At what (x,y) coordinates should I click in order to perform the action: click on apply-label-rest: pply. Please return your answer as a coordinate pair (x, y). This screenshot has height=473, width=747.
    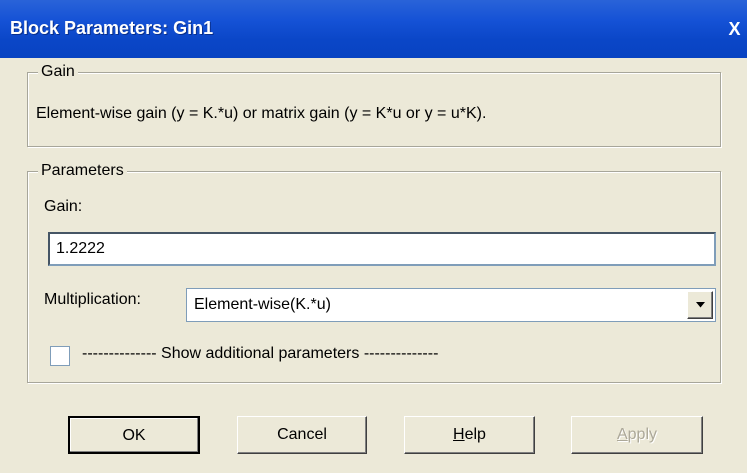
    Looking at the image, I should click on (642, 434).